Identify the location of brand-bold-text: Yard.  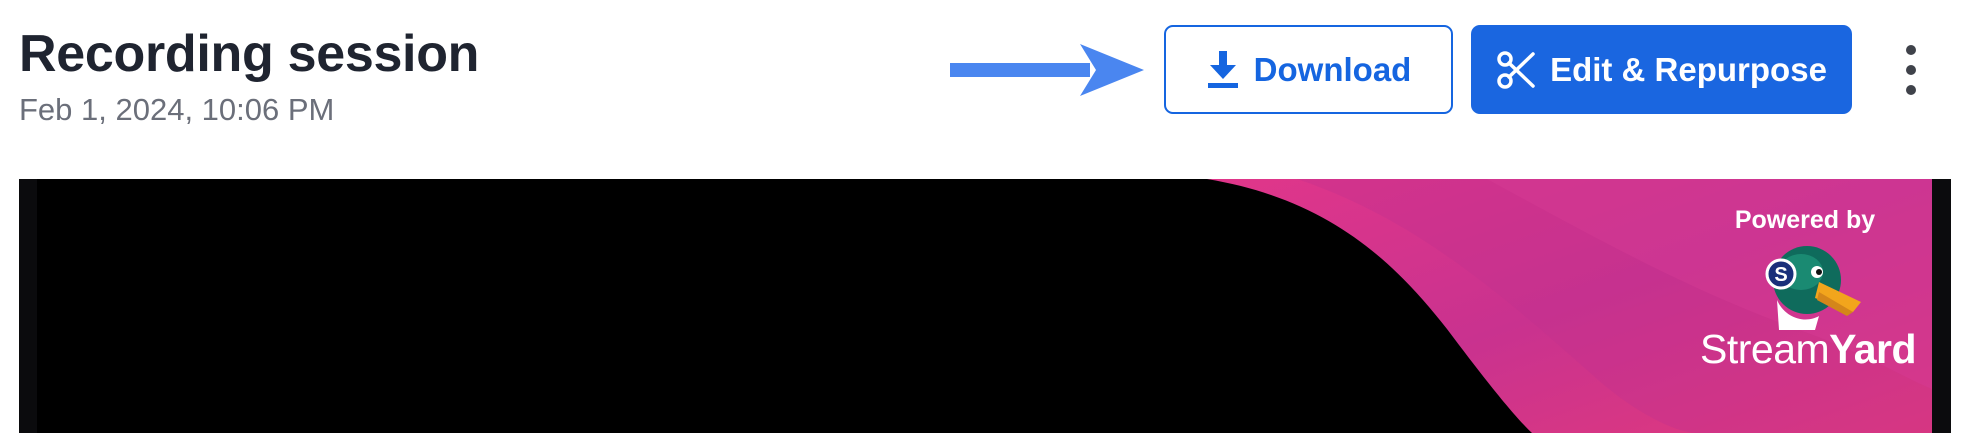
(1873, 349).